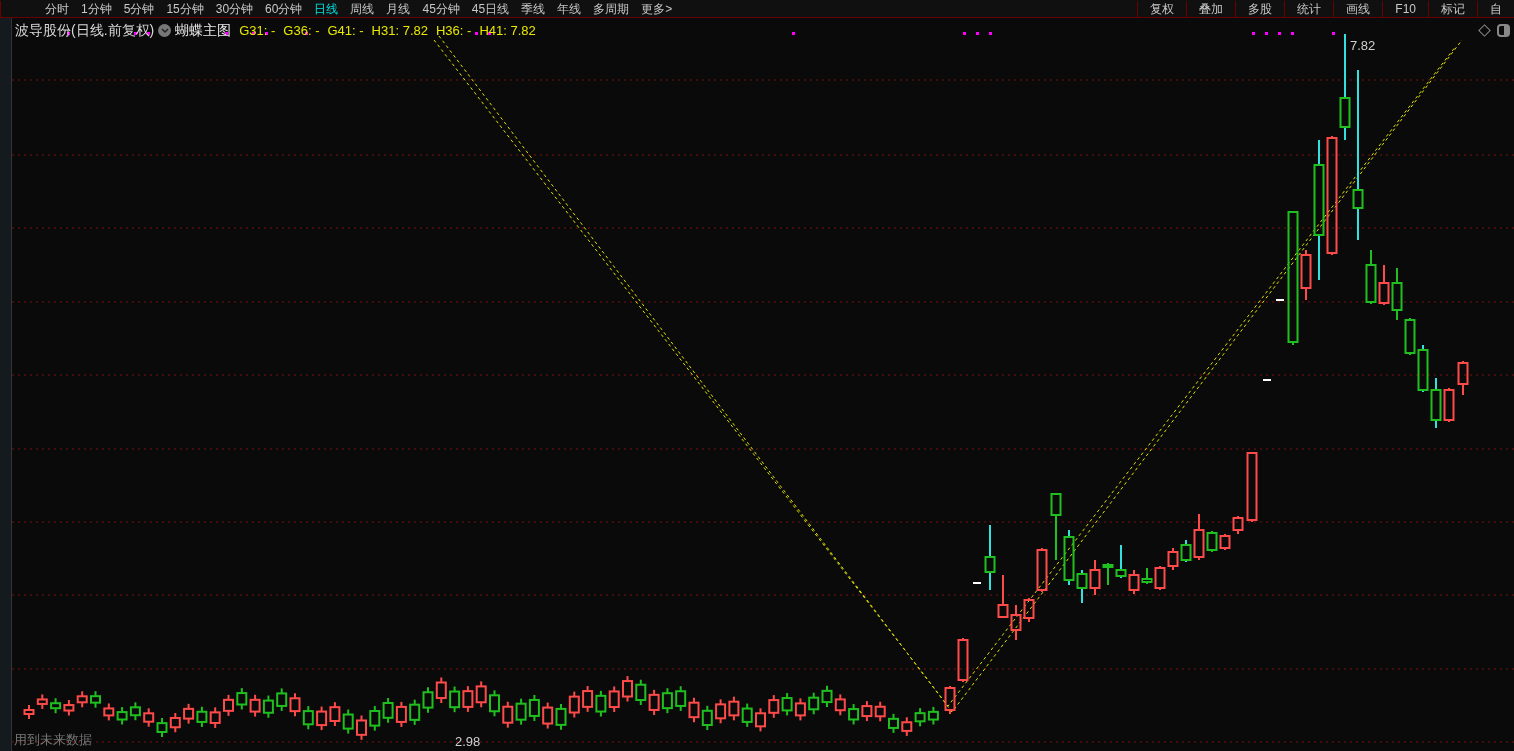 This screenshot has width=1514, height=751. I want to click on period-tab: 日线, so click(326, 9).